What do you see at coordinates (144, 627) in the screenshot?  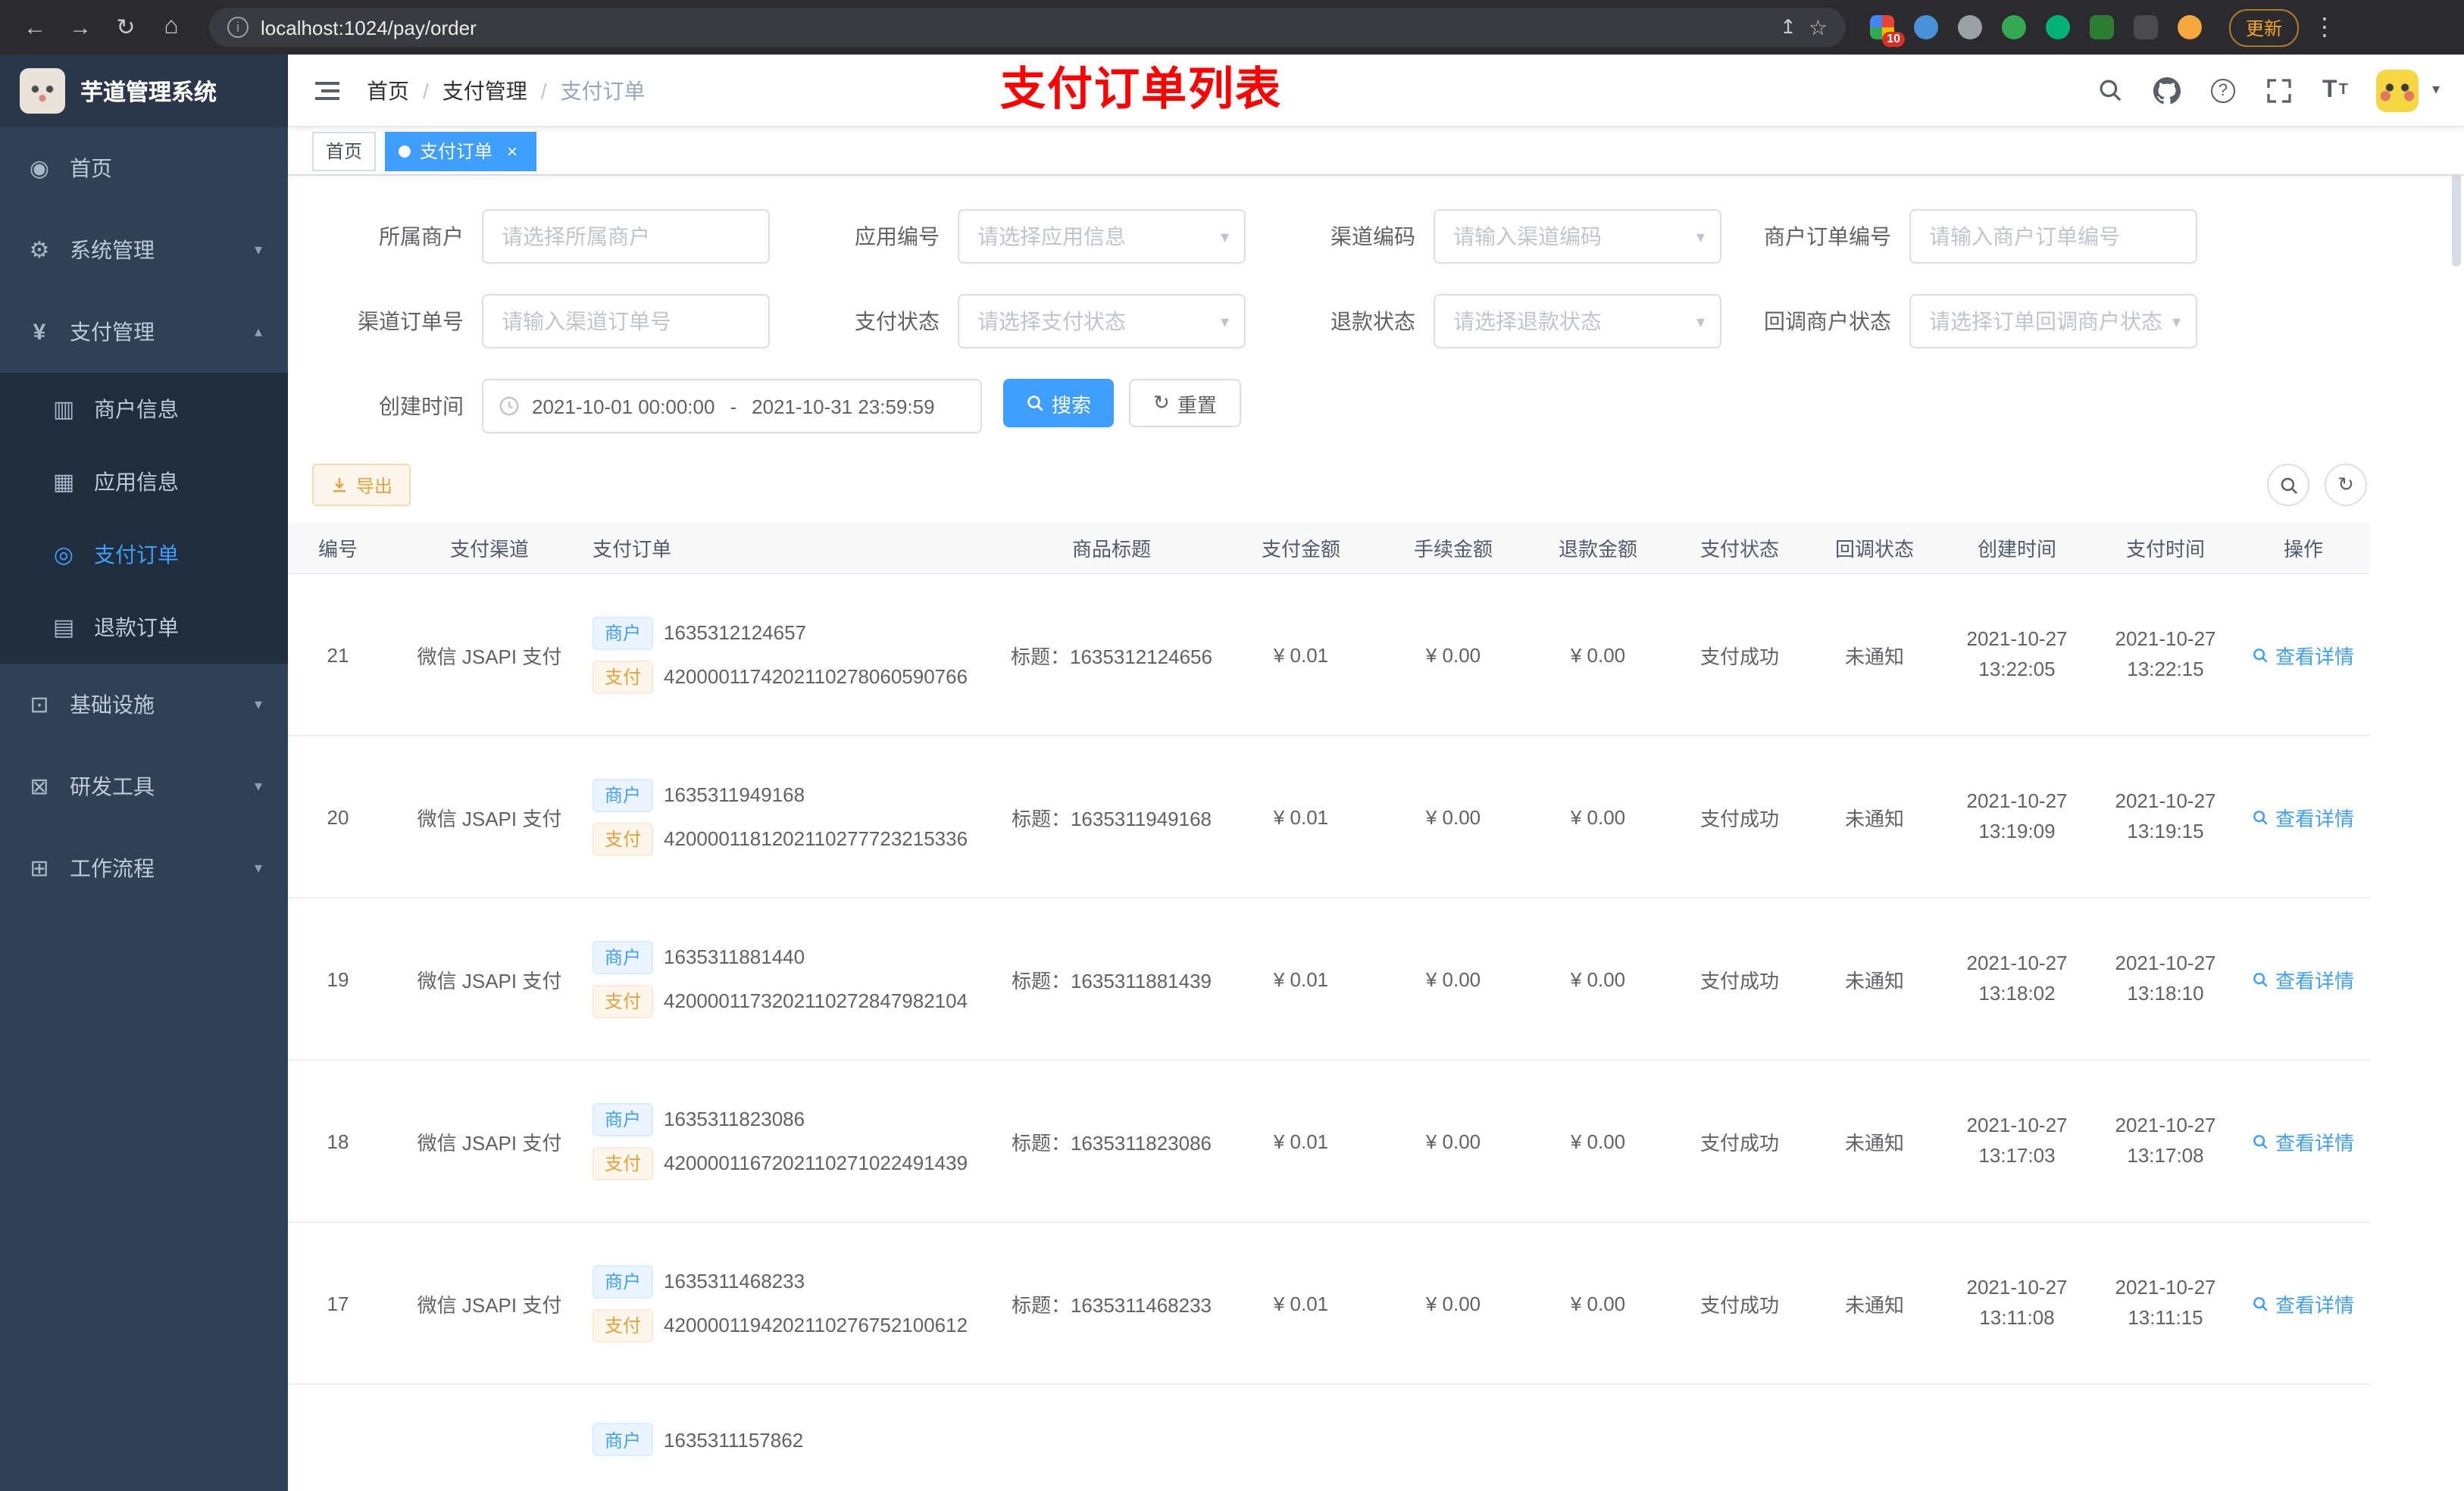 I see `sidebar-item-refund-order: 退款订单` at bounding box center [144, 627].